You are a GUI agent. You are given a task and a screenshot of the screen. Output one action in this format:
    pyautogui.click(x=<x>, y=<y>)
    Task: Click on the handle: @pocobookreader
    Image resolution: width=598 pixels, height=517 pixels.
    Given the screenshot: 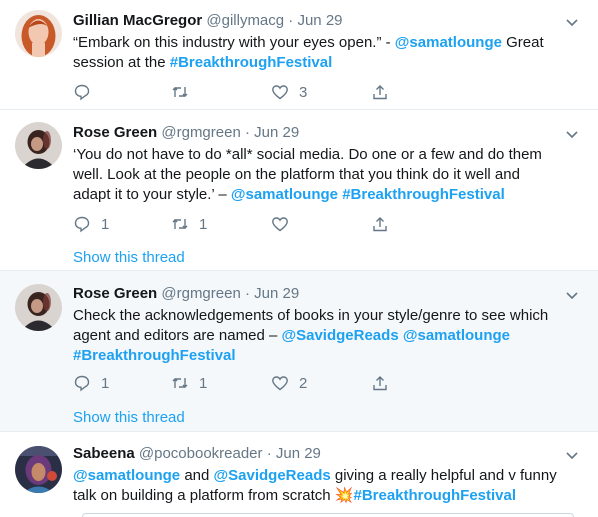 What is the action you would take?
    pyautogui.click(x=201, y=453)
    